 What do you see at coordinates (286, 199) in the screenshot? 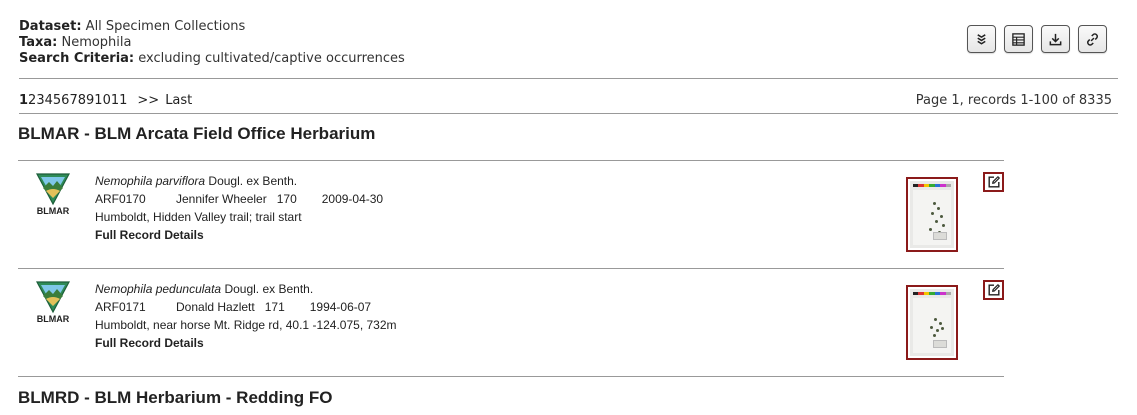
I see `collector-number: 170` at bounding box center [286, 199].